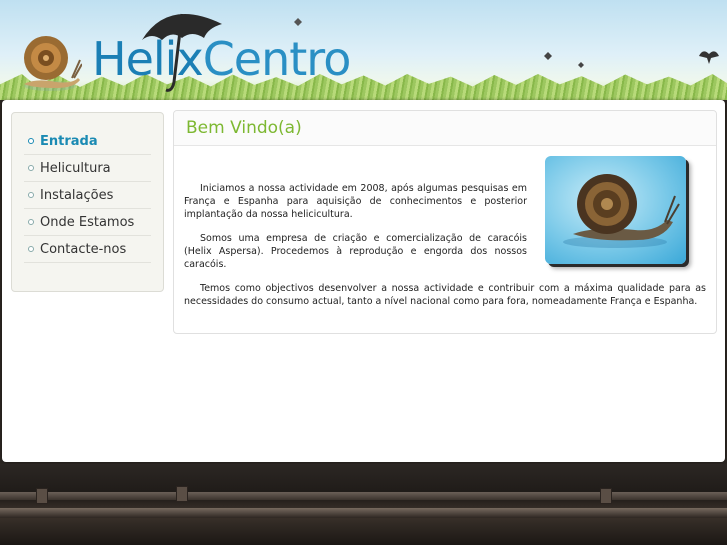  I want to click on sidebar-item-label: Entrada, so click(69, 141).